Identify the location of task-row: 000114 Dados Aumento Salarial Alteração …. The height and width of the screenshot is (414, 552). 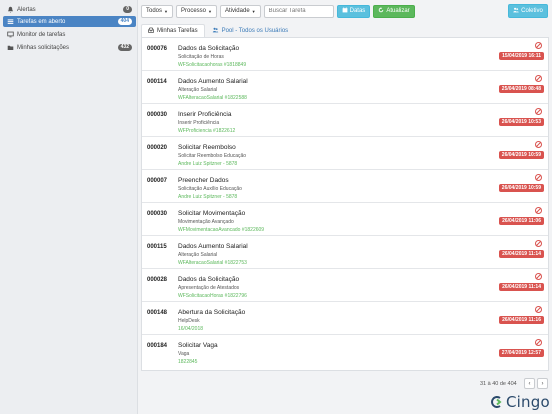
(345, 87).